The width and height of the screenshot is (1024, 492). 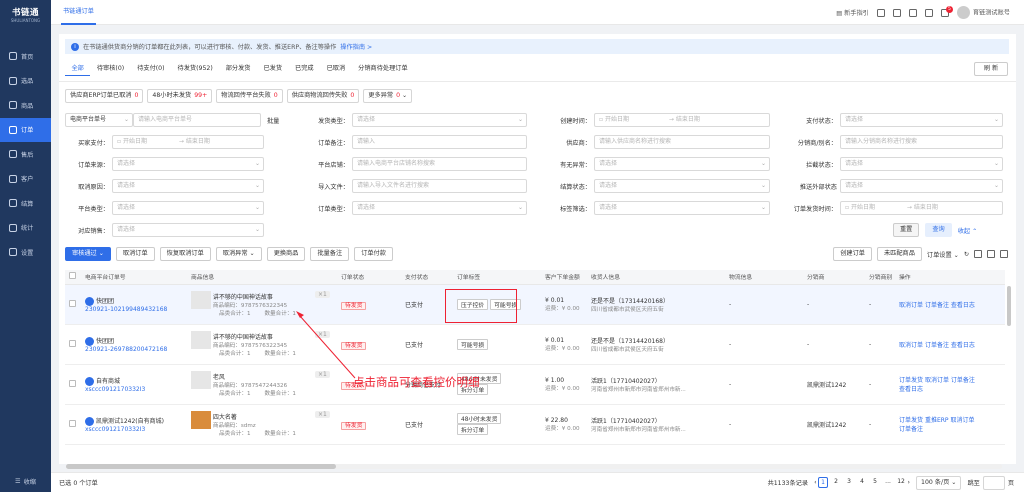 What do you see at coordinates (72, 276) in the screenshot?
I see `select-all-checkbox` at bounding box center [72, 276].